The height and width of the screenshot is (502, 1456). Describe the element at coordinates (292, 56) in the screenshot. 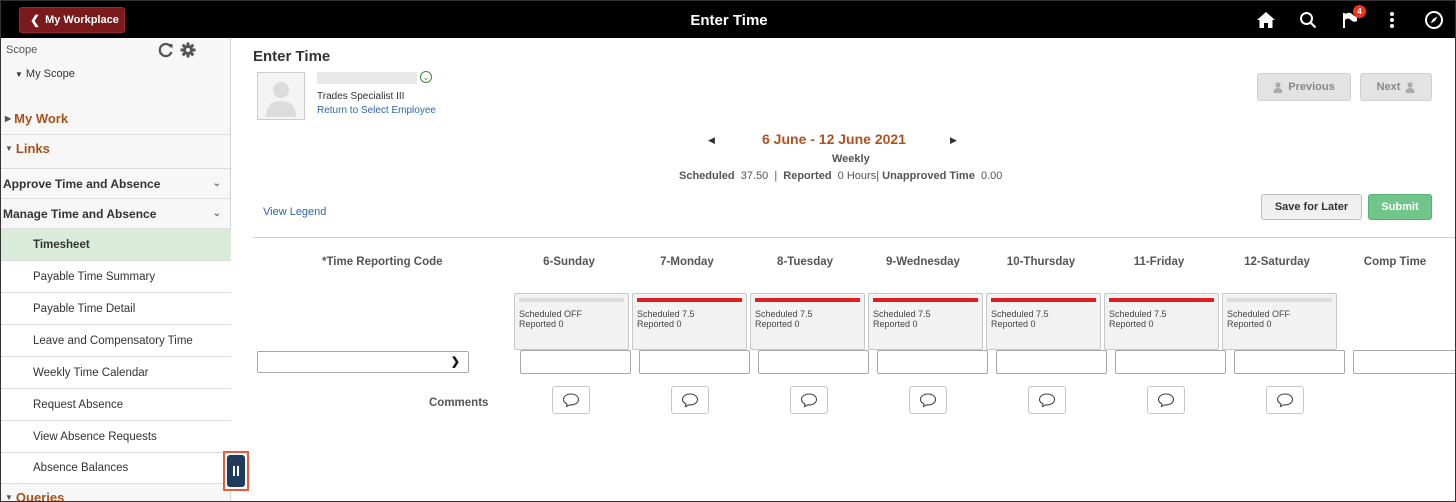

I see `page-title: Enter Time` at that location.